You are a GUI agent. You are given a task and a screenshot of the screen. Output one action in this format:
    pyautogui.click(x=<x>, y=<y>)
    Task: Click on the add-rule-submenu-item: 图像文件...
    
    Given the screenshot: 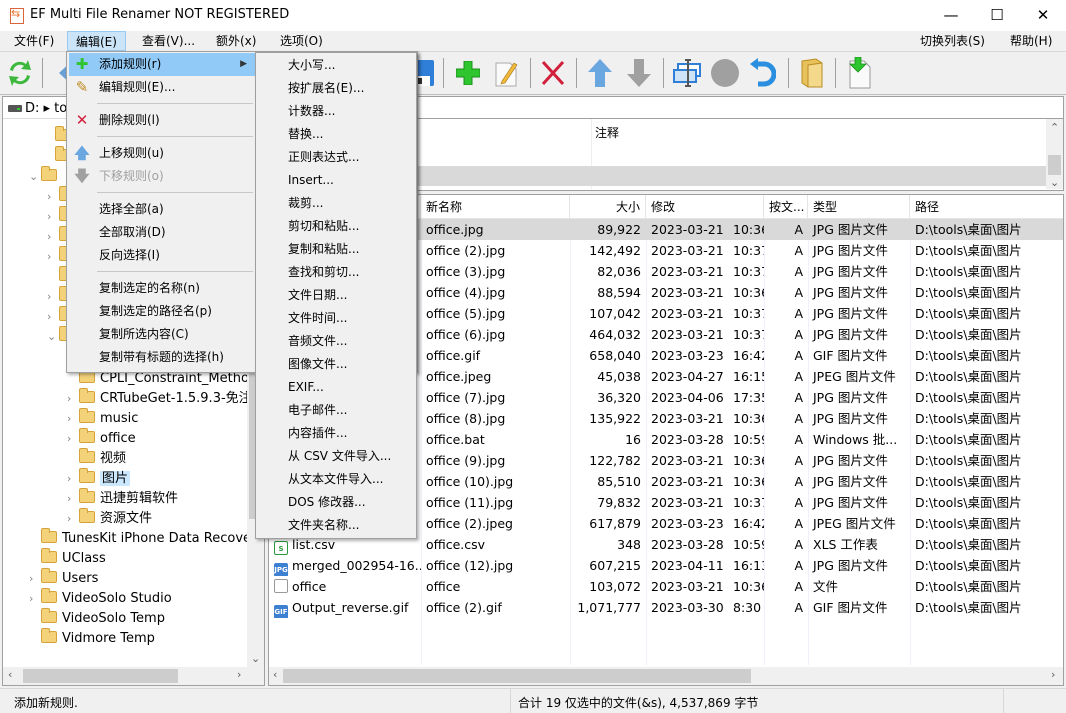 What is the action you would take?
    pyautogui.click(x=336, y=364)
    